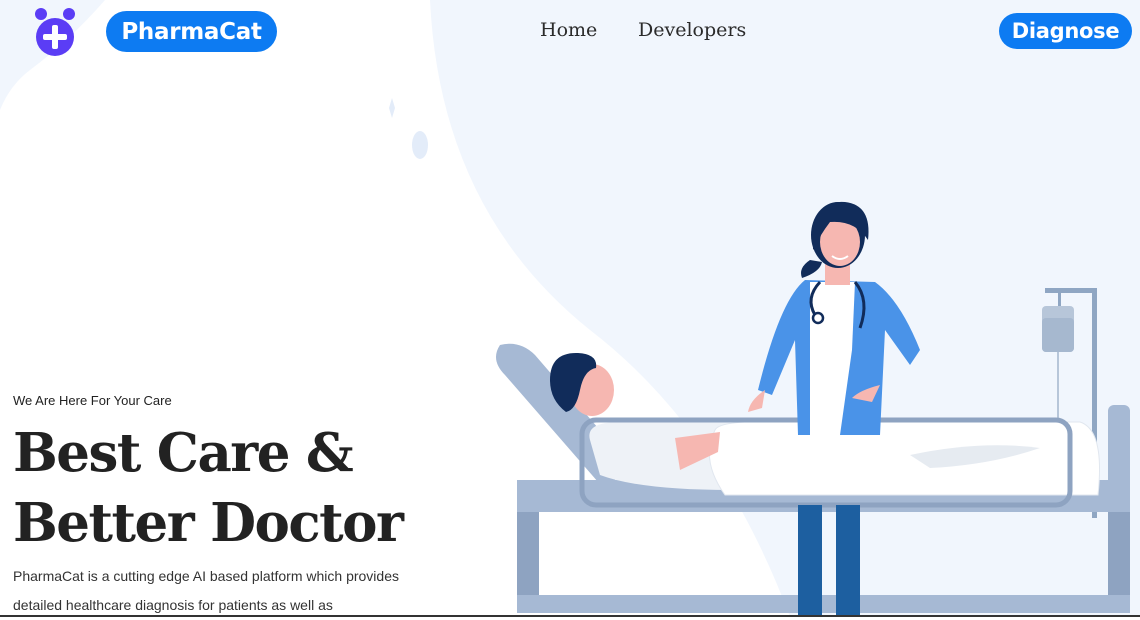 The image size is (1140, 620). I want to click on headline-line-1: Best Care &, so click(183, 453).